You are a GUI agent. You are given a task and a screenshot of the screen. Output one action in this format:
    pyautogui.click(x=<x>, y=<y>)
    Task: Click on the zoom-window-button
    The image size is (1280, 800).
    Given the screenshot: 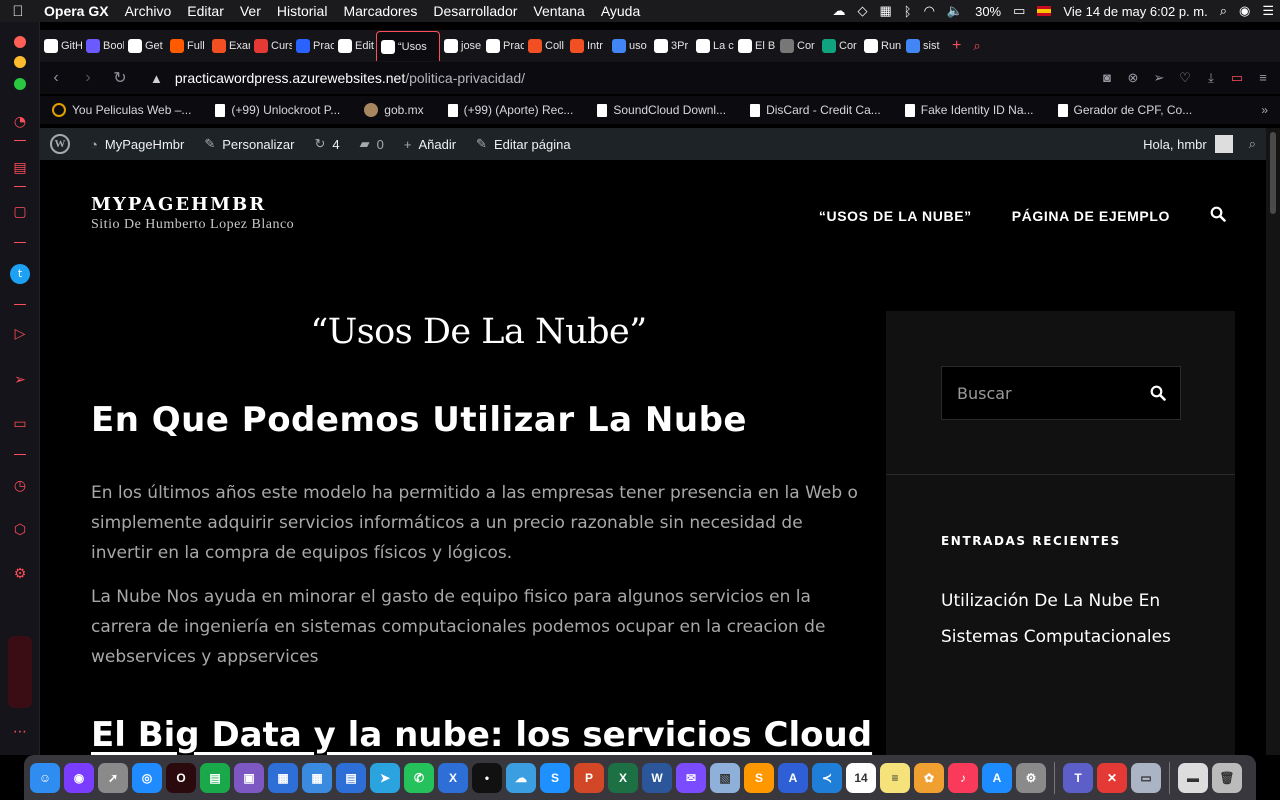 What is the action you would take?
    pyautogui.click(x=20, y=84)
    